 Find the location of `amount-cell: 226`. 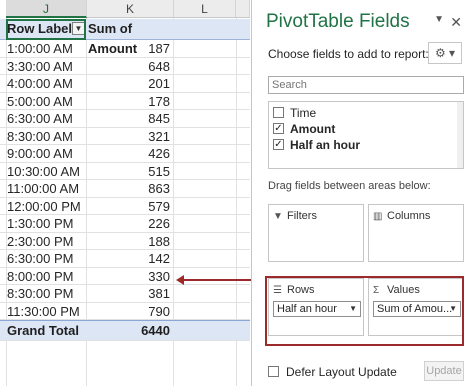

amount-cell: 226 is located at coordinates (129, 224).